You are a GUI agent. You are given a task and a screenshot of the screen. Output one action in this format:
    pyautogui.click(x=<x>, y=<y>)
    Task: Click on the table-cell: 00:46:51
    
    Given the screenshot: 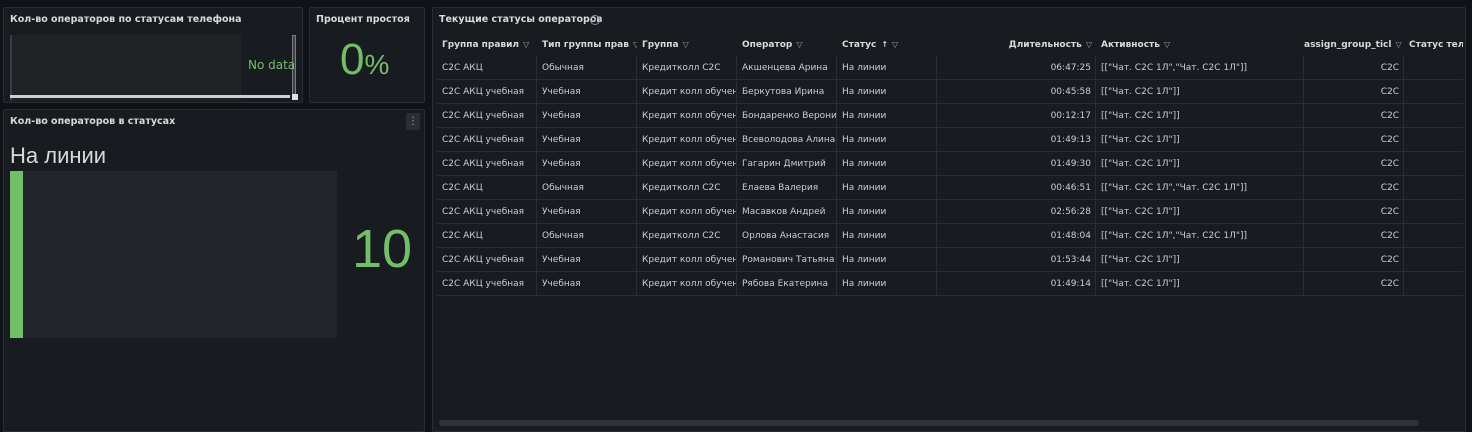 What is the action you would take?
    pyautogui.click(x=1016, y=187)
    